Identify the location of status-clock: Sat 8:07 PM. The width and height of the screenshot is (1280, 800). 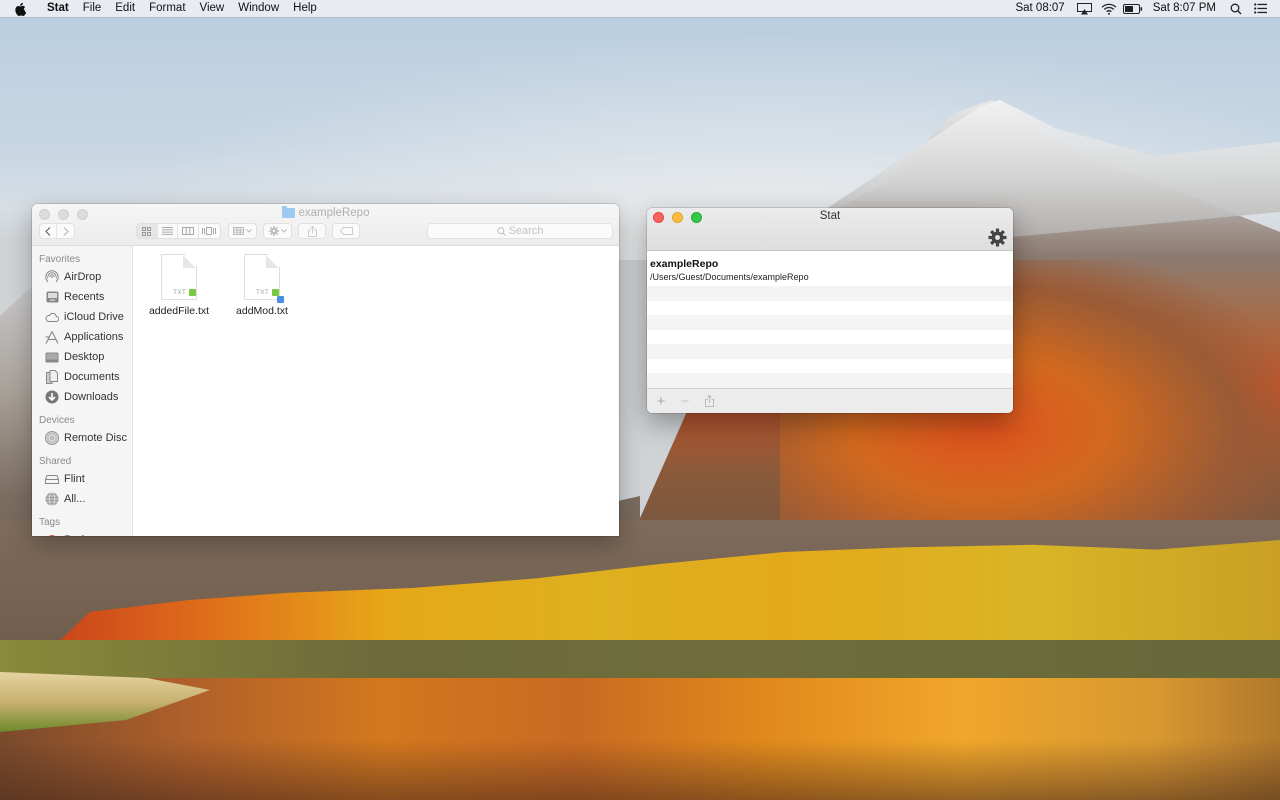
(1184, 8).